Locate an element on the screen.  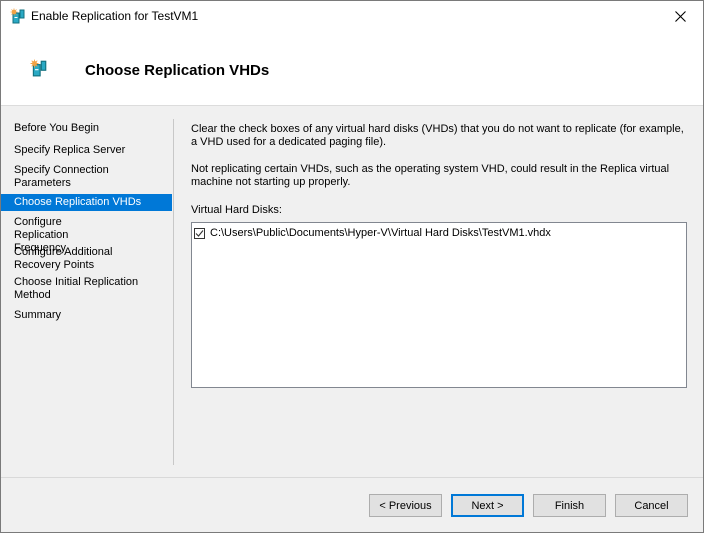
step-summary: Summary is located at coordinates (86, 315).